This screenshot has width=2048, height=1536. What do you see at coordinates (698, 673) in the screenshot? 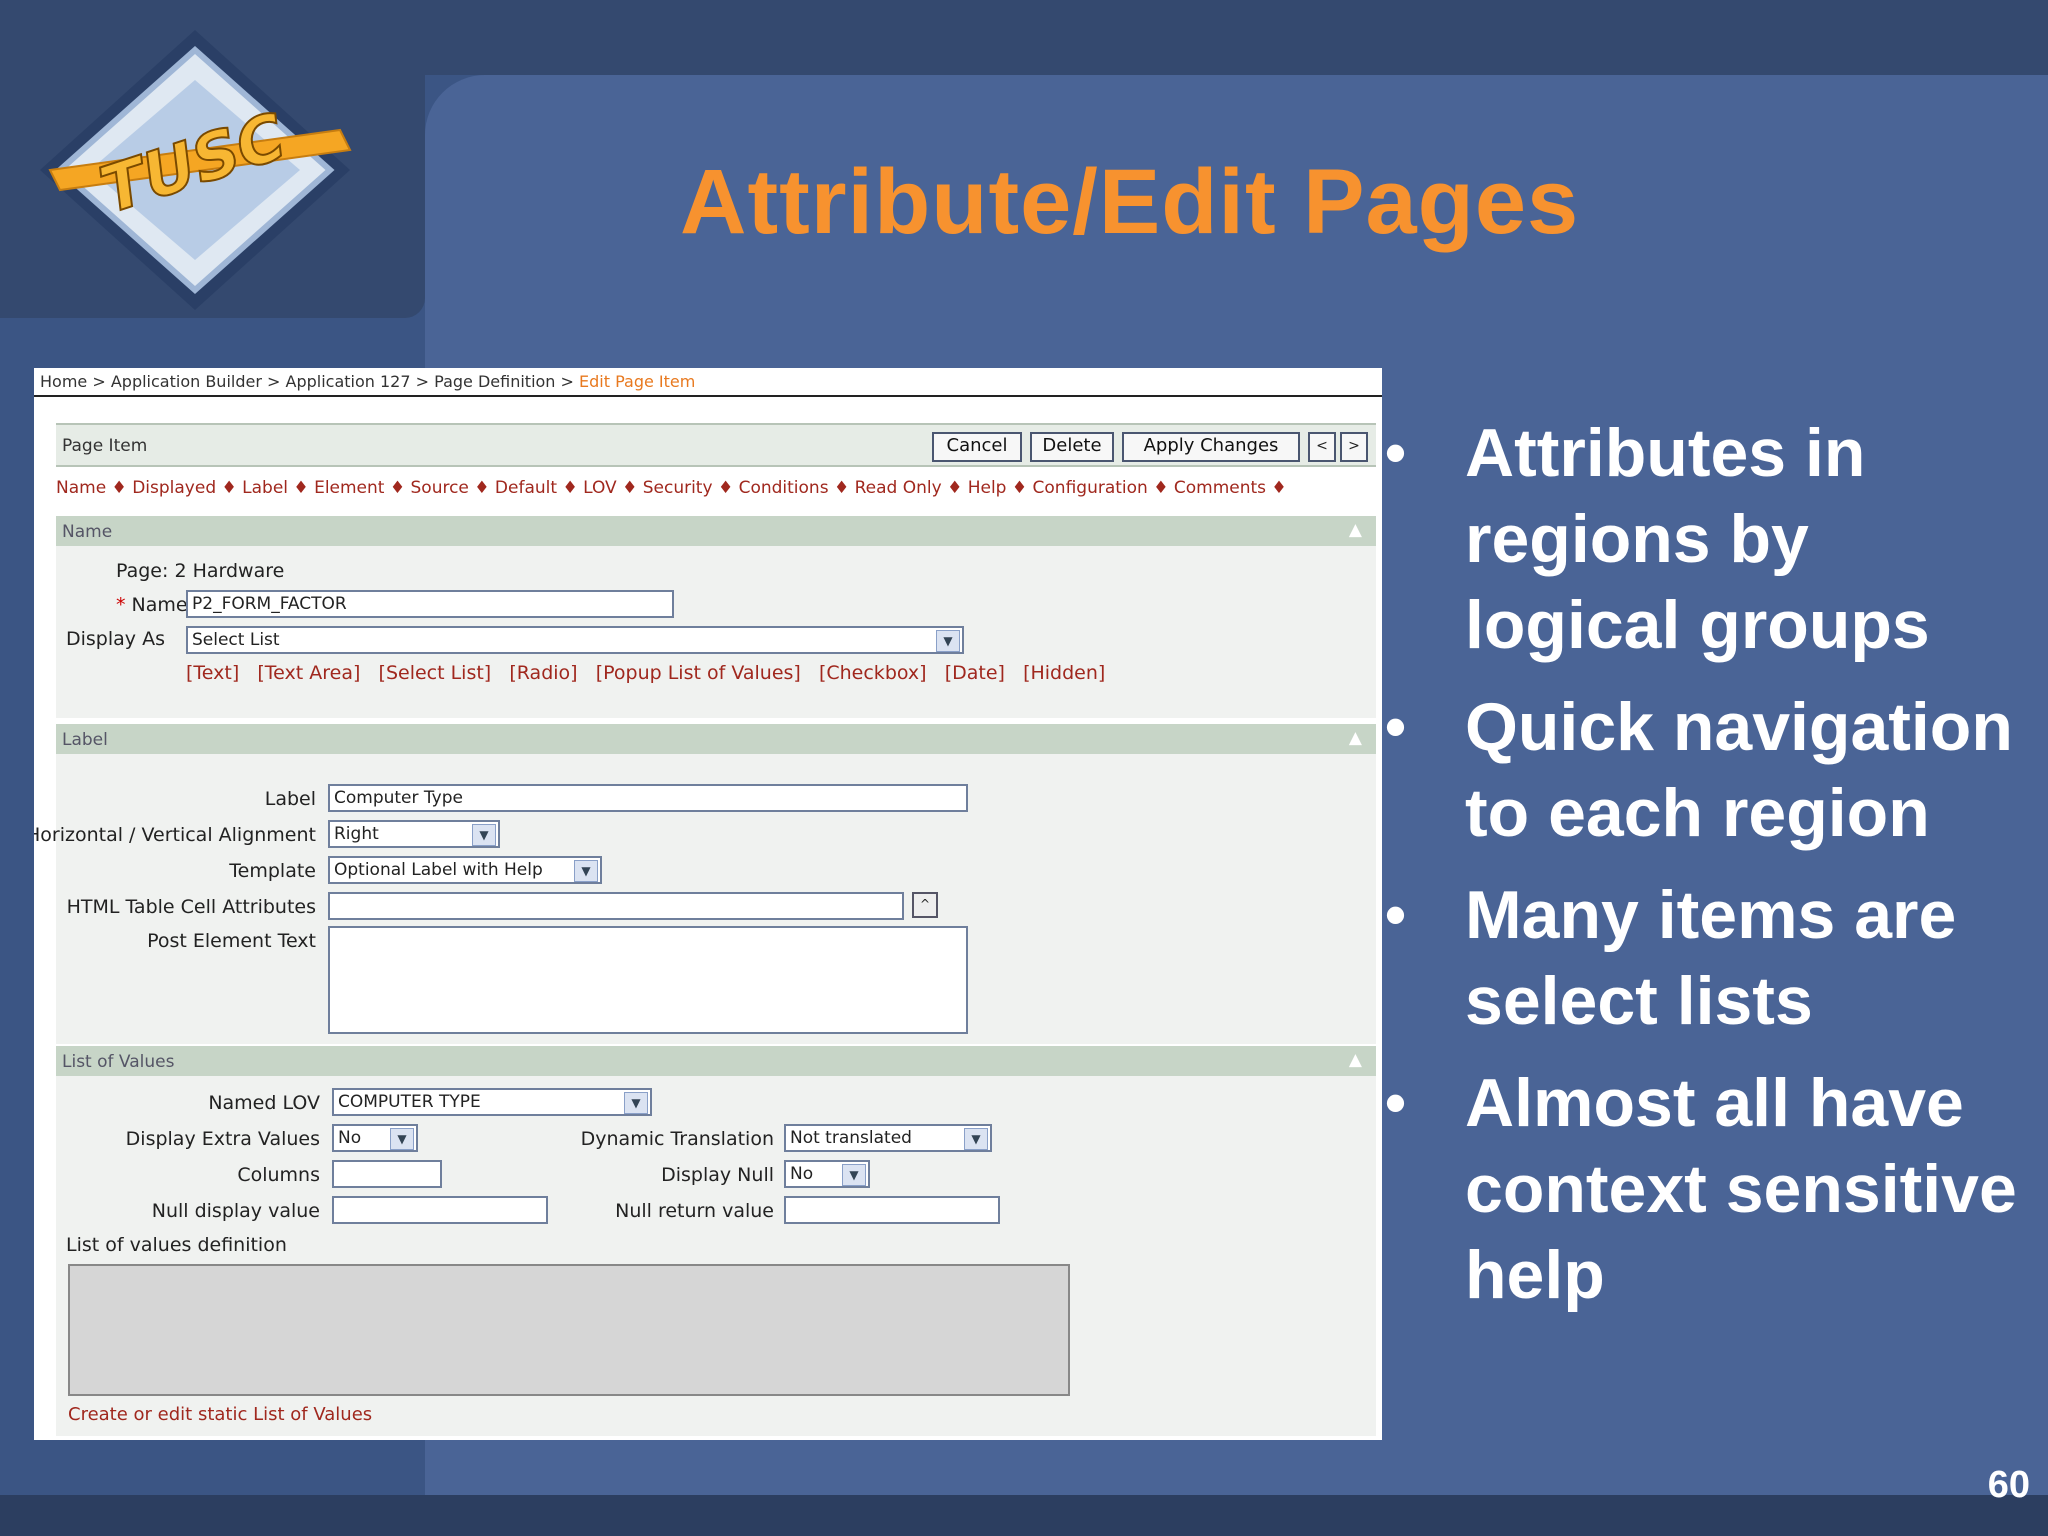
I see `type-link-popup-lov: [Popup List of Values]` at bounding box center [698, 673].